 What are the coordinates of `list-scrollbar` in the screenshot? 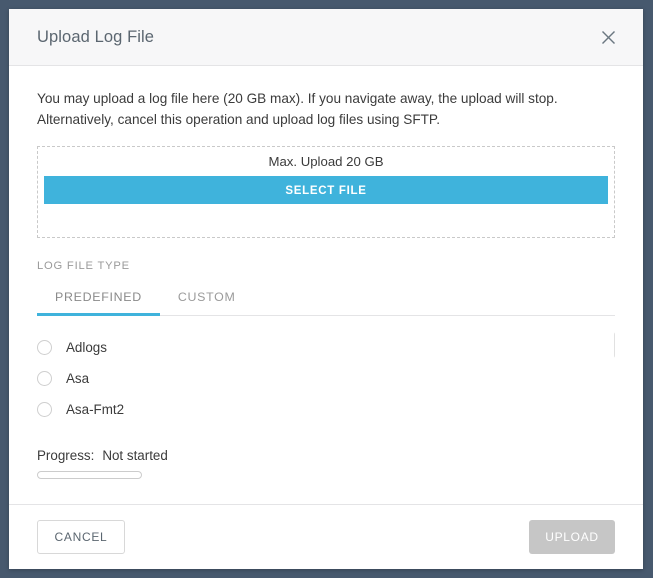 It's located at (614, 345).